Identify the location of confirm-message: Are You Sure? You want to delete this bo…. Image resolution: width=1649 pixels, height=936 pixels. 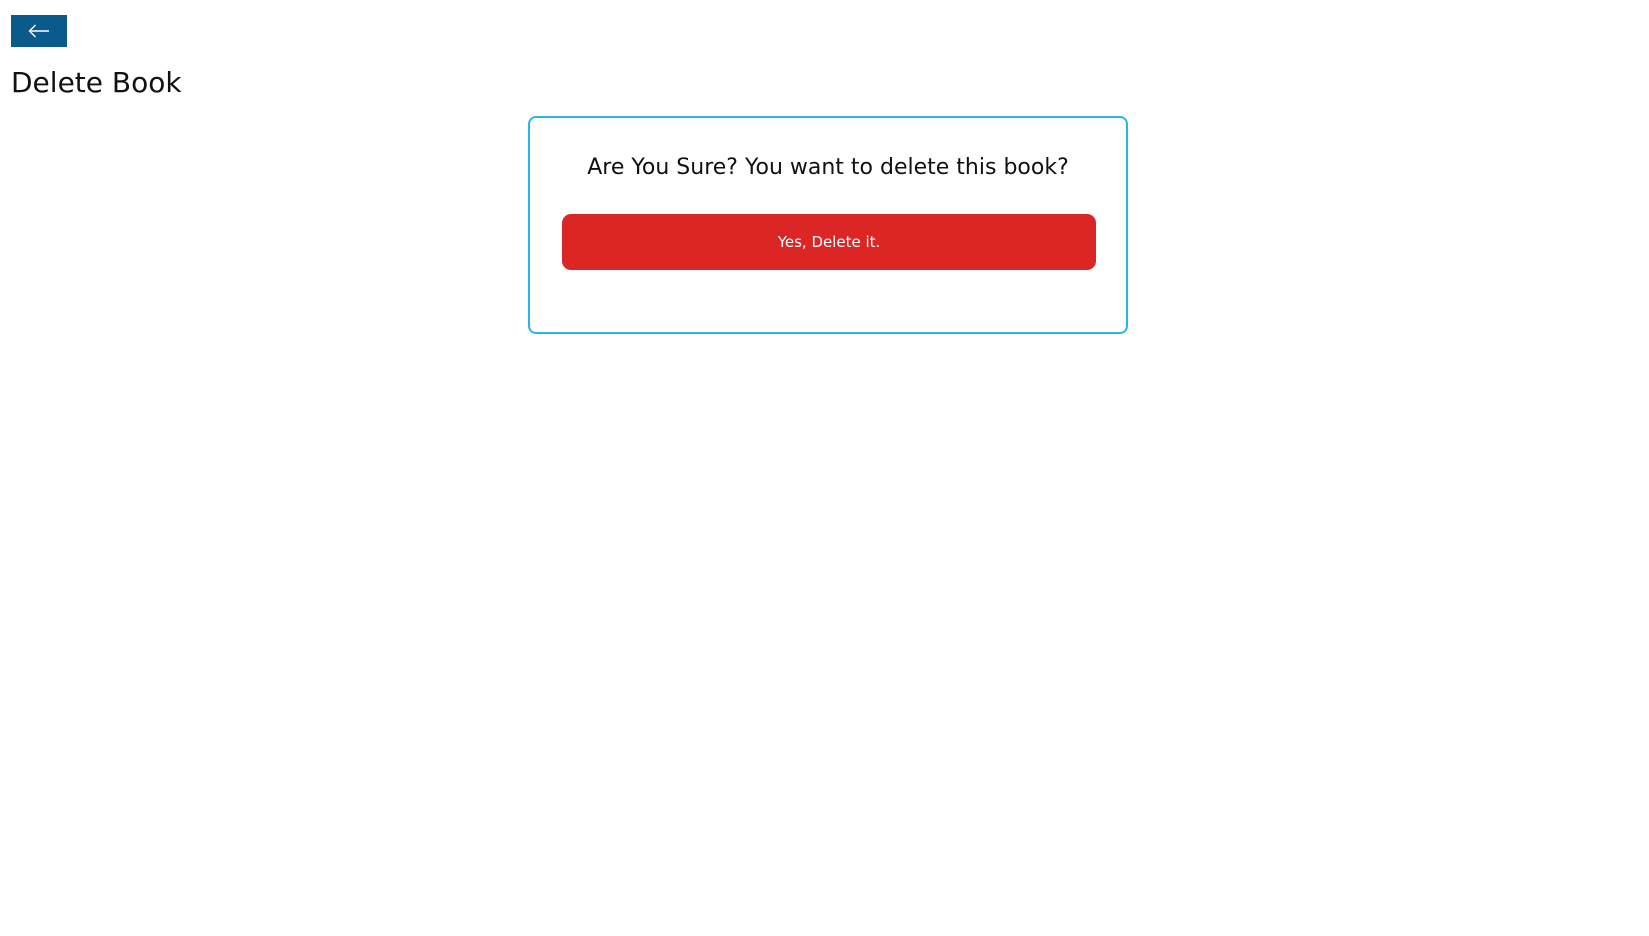
(828, 167).